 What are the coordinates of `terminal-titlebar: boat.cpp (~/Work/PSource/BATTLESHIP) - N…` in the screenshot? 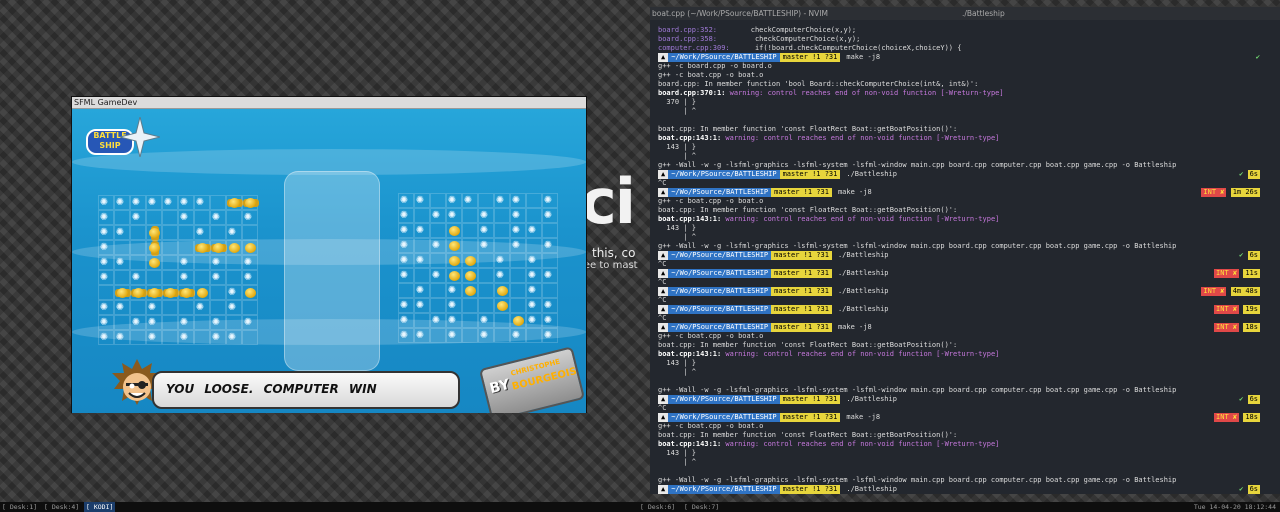 It's located at (965, 13).